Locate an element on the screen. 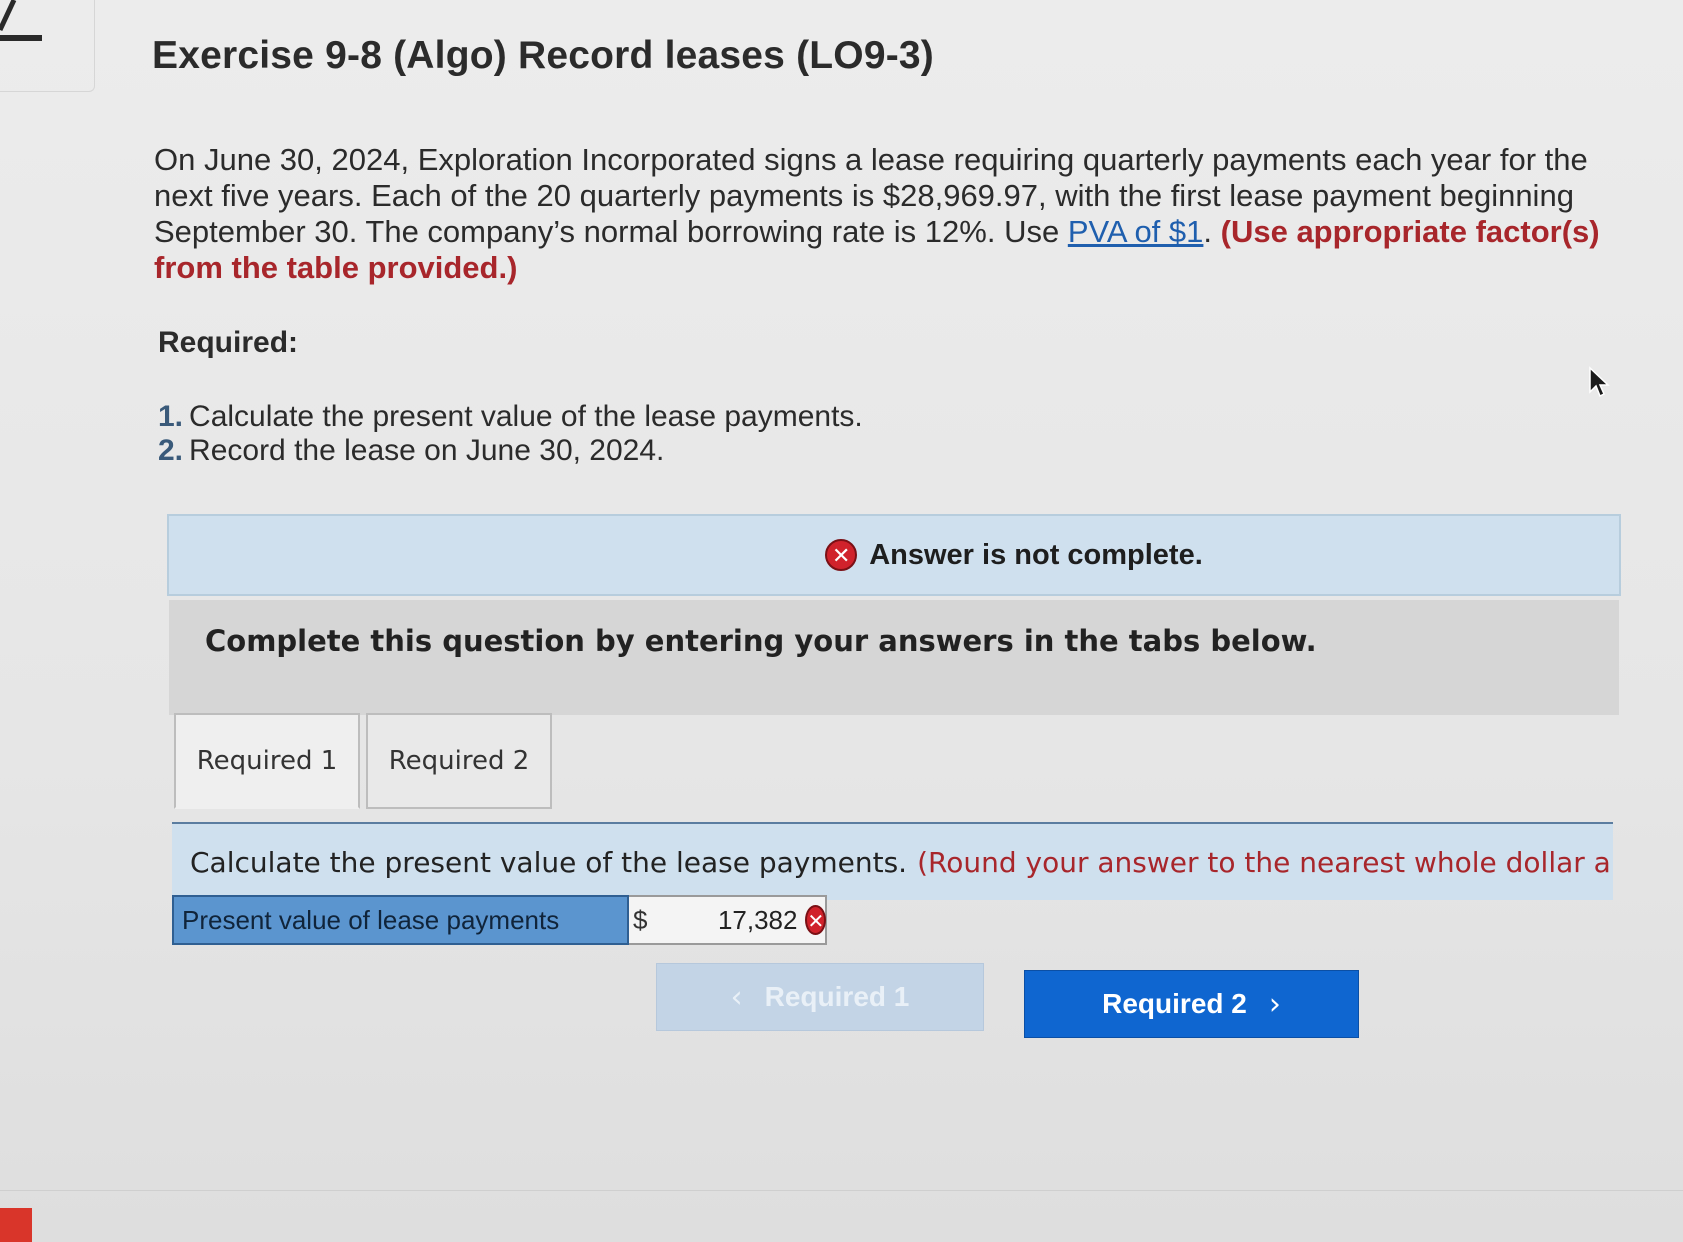 The height and width of the screenshot is (1242, 1683). answer-status-banner: ✕ Answer is not complete. is located at coordinates (894, 555).